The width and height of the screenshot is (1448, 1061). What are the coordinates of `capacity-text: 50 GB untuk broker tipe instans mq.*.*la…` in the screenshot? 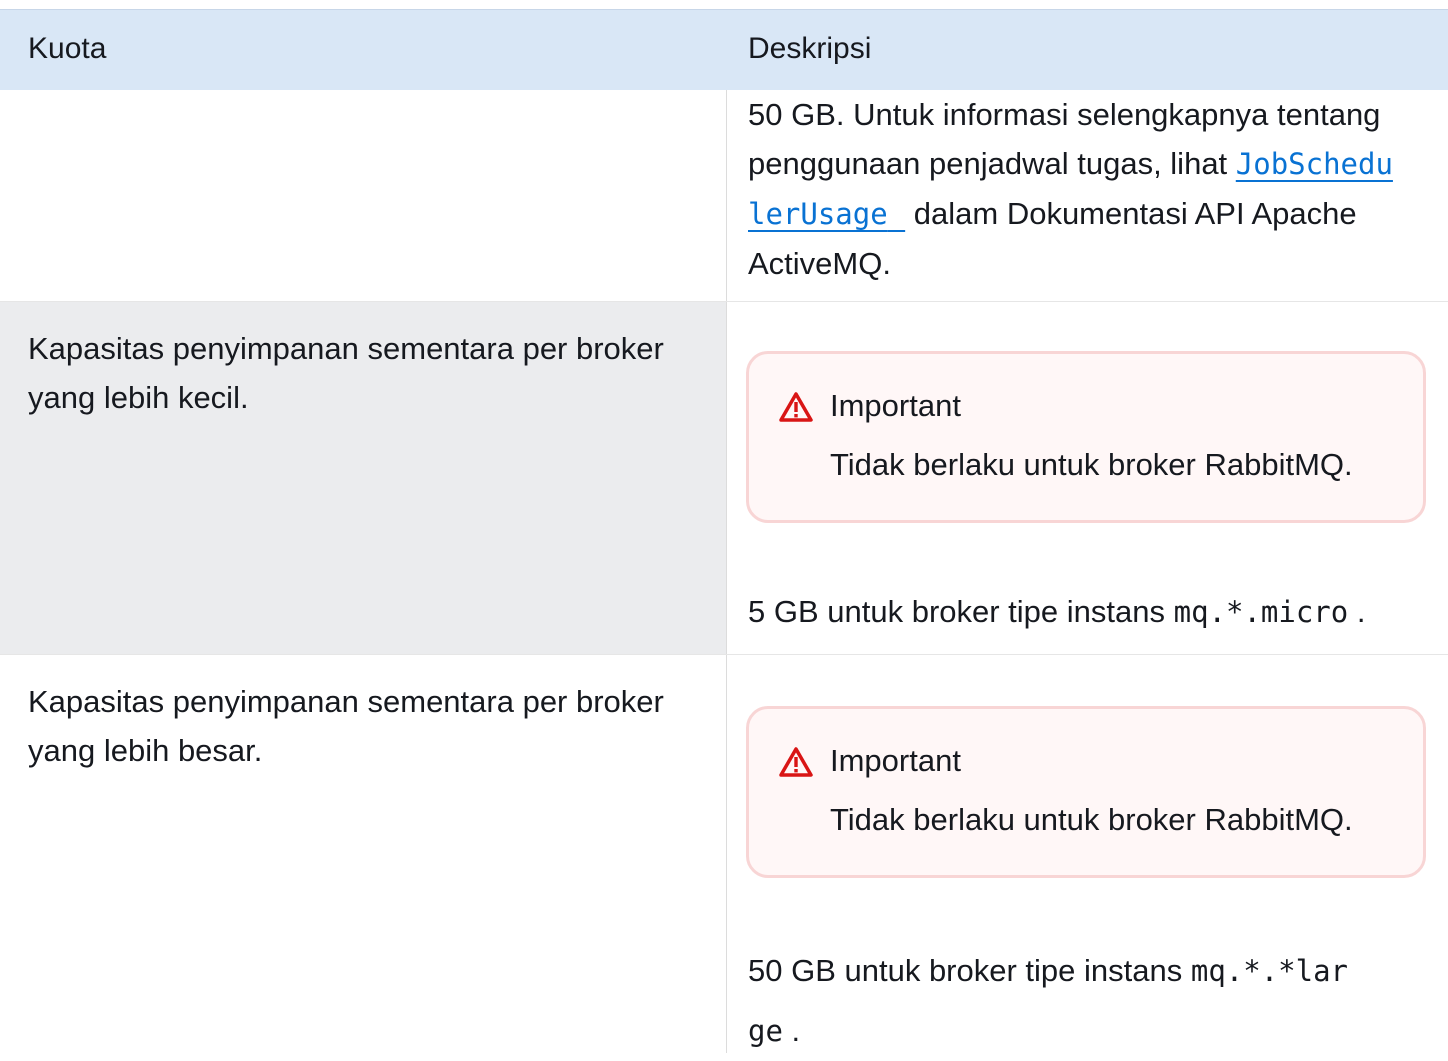 It's located at (1088, 1001).